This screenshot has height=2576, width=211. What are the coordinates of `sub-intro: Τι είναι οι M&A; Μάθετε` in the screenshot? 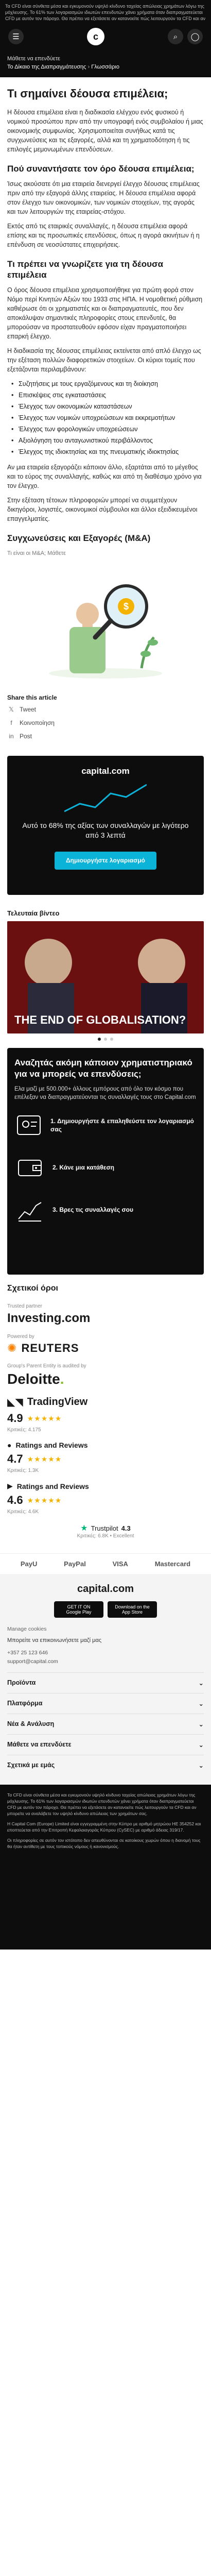 It's located at (105, 553).